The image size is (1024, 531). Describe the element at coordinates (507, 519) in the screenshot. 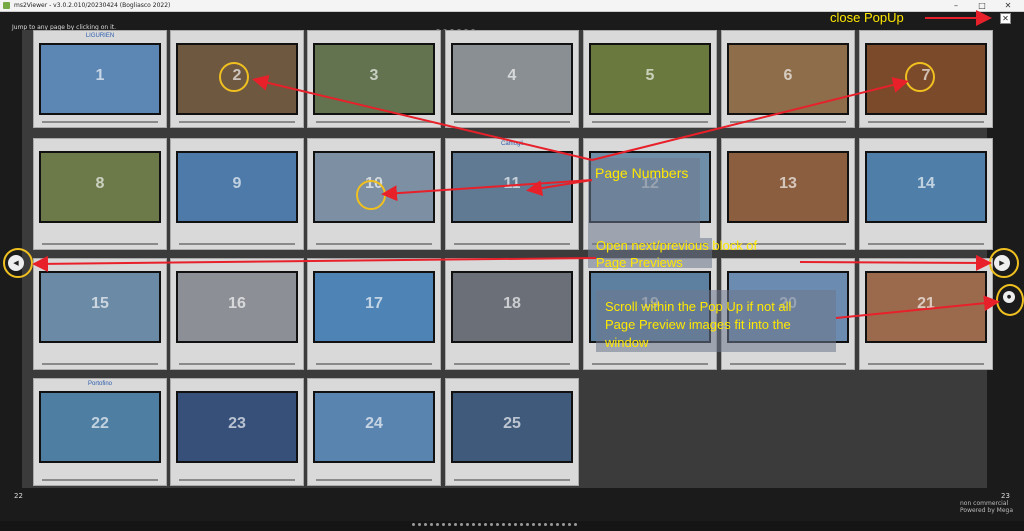

I see `page-dots` at that location.